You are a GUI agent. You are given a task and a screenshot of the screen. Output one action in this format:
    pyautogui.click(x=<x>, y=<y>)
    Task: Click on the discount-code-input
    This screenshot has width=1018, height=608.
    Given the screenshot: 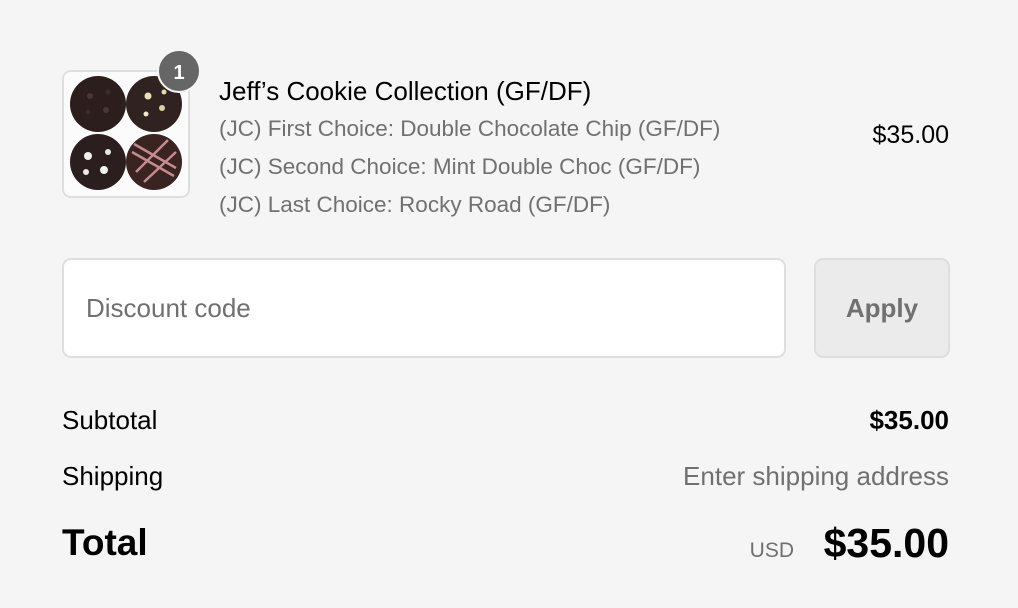 What is the action you would take?
    pyautogui.click(x=424, y=308)
    